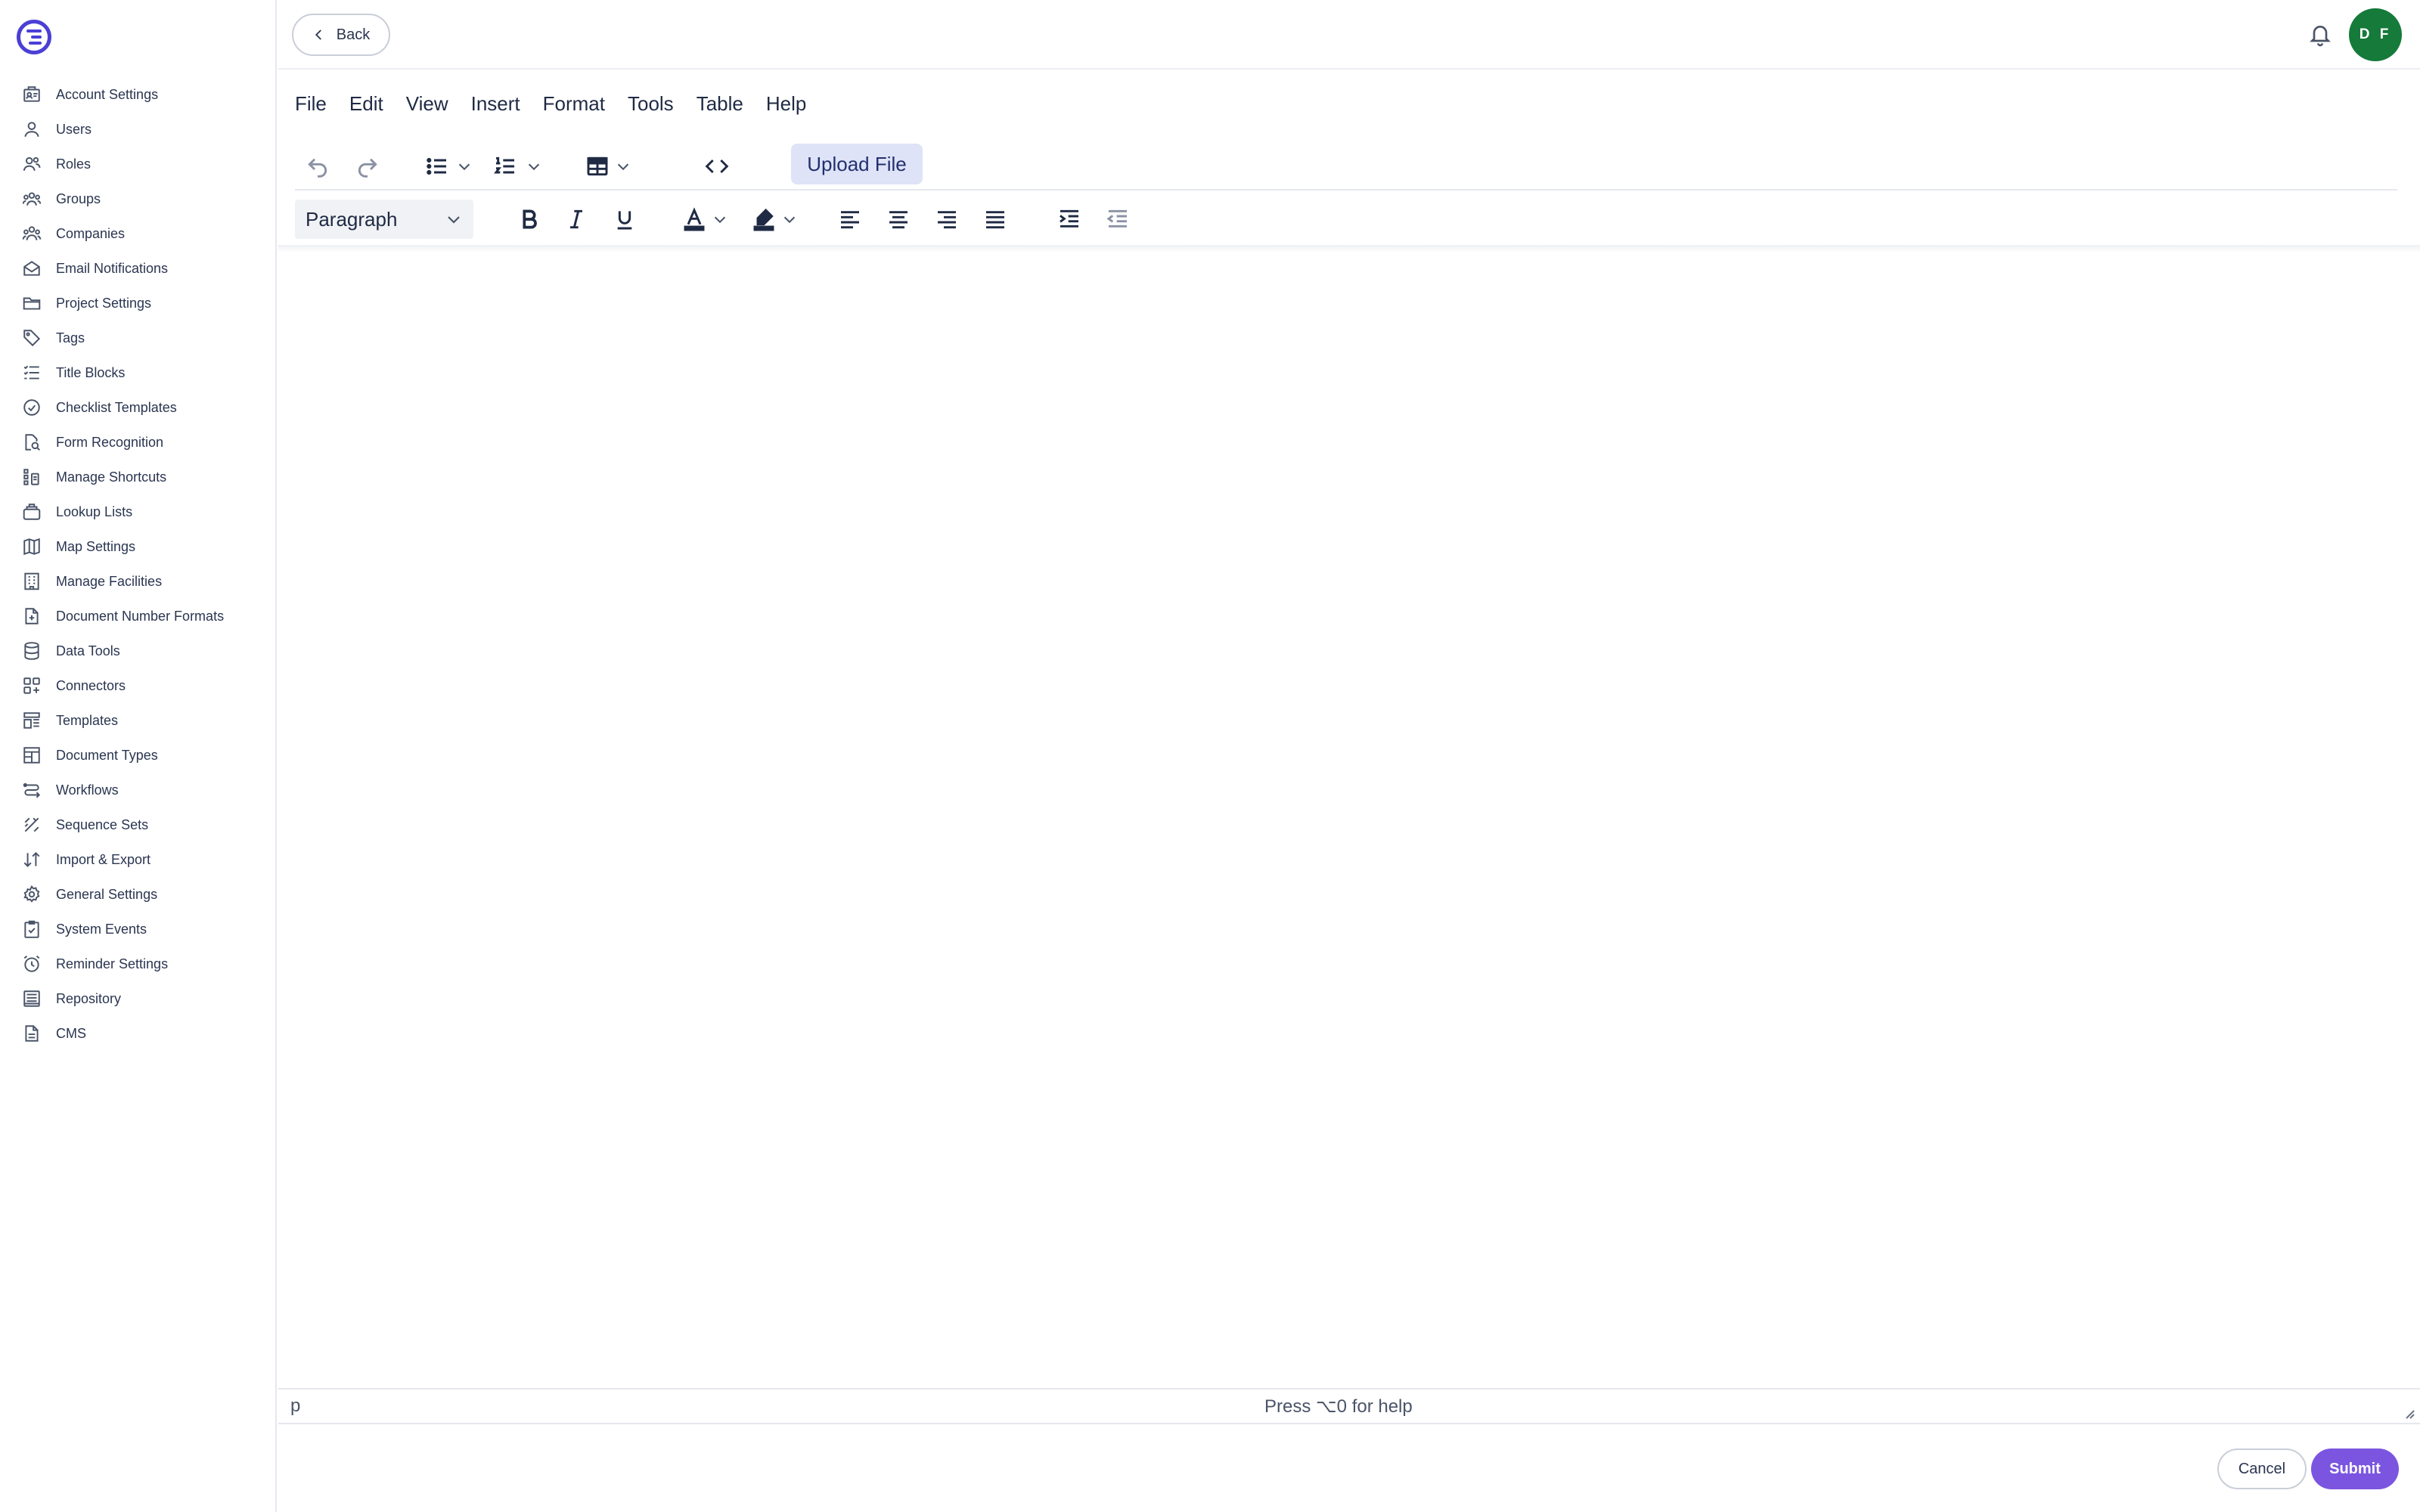 This screenshot has height=1512, width=2420. What do you see at coordinates (995, 219) in the screenshot?
I see `align-justify-icon` at bounding box center [995, 219].